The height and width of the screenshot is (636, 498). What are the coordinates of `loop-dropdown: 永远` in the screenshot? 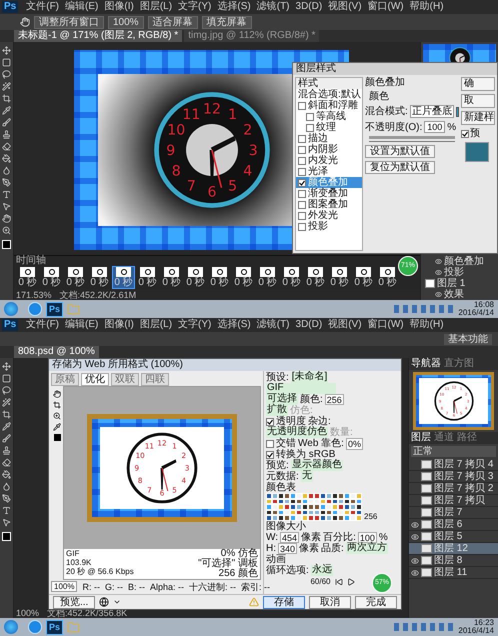 It's located at (321, 570).